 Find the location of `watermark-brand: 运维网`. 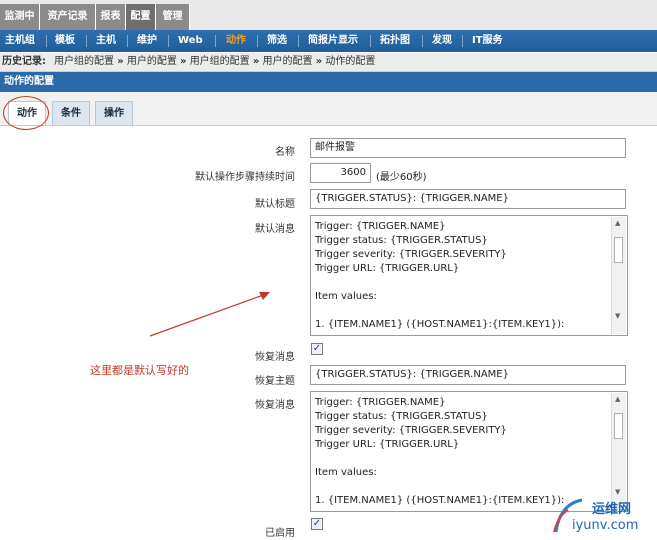

watermark-brand: 运维网 is located at coordinates (612, 509).